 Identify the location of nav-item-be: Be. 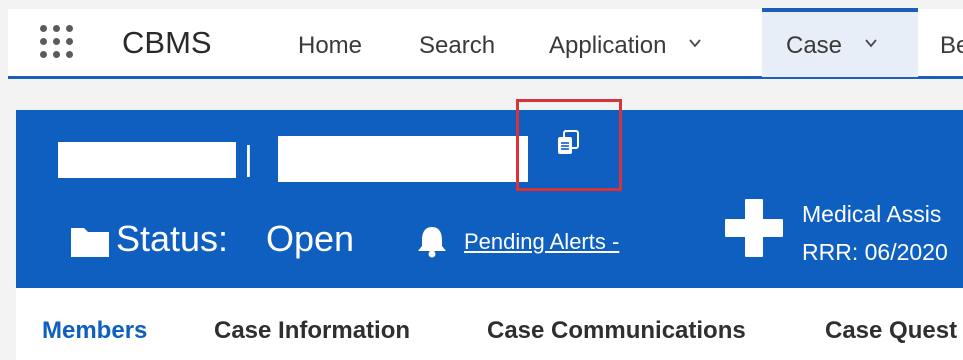
(951, 46).